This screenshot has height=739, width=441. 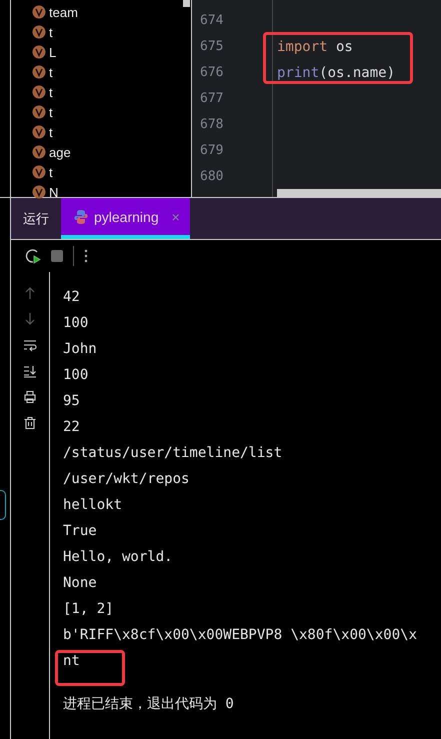 What do you see at coordinates (211, 125) in the screenshot?
I see `line-number: 678` at bounding box center [211, 125].